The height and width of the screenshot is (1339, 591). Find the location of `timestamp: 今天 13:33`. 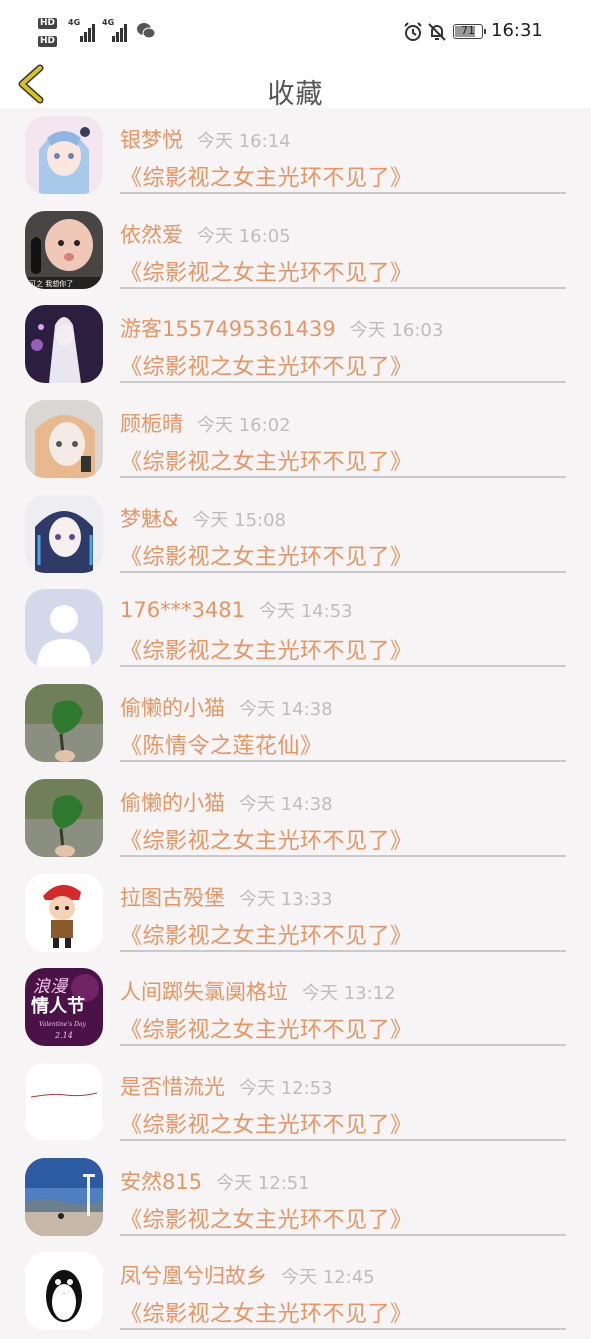

timestamp: 今天 13:33 is located at coordinates (286, 899).